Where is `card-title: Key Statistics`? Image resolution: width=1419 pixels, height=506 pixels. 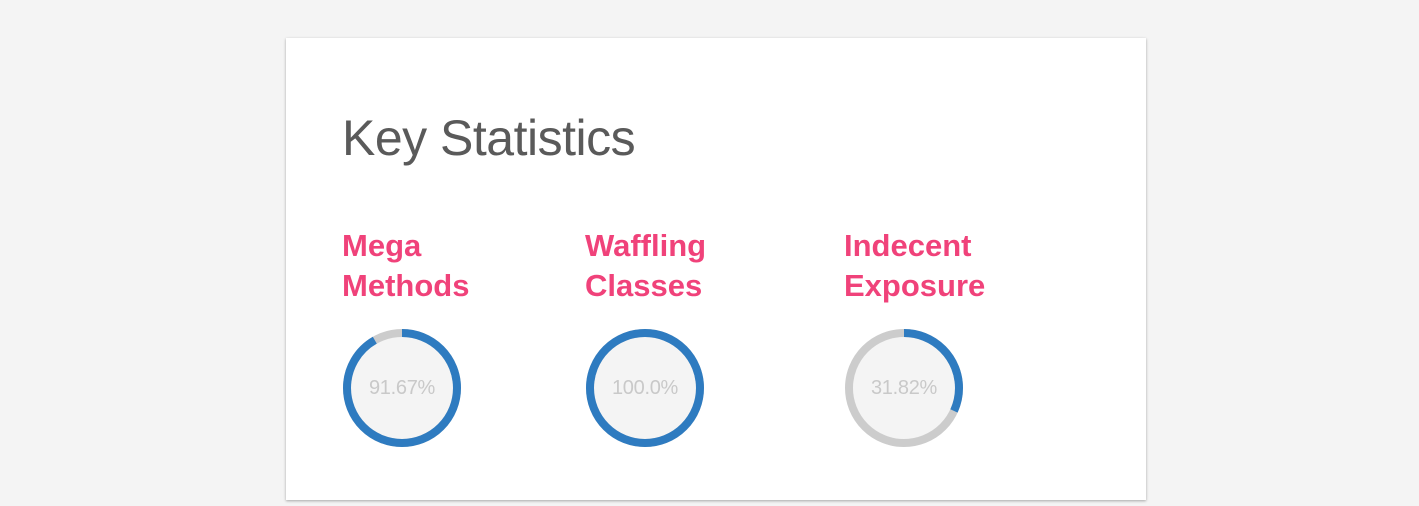 card-title: Key Statistics is located at coordinates (489, 138).